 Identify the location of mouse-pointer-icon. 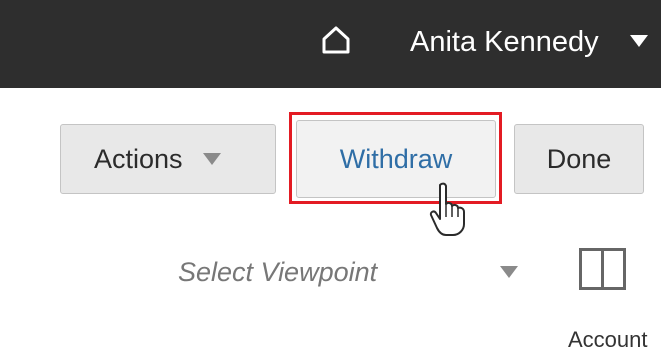
(447, 209).